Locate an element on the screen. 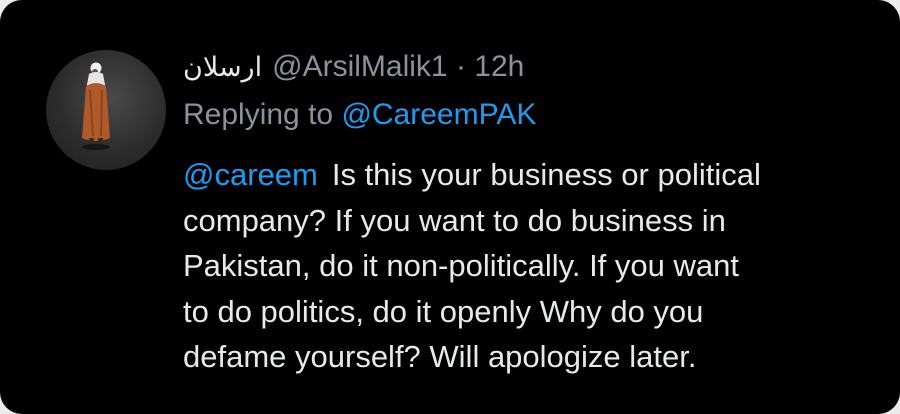 This screenshot has height=414, width=900. tweet-header: ارسلان @ArsilMalik1 · 12h is located at coordinates (353, 67).